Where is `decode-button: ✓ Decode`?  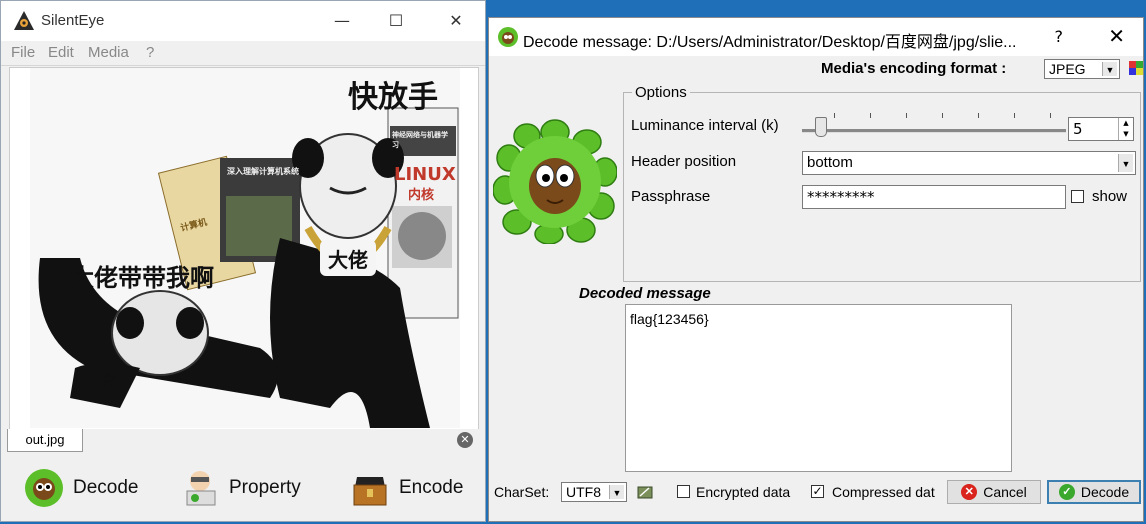 decode-button: ✓ Decode is located at coordinates (1094, 492).